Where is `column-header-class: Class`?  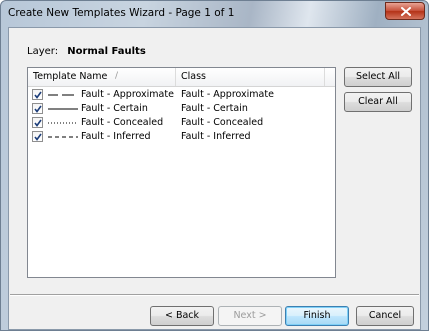 column-header-class: Class is located at coordinates (193, 76).